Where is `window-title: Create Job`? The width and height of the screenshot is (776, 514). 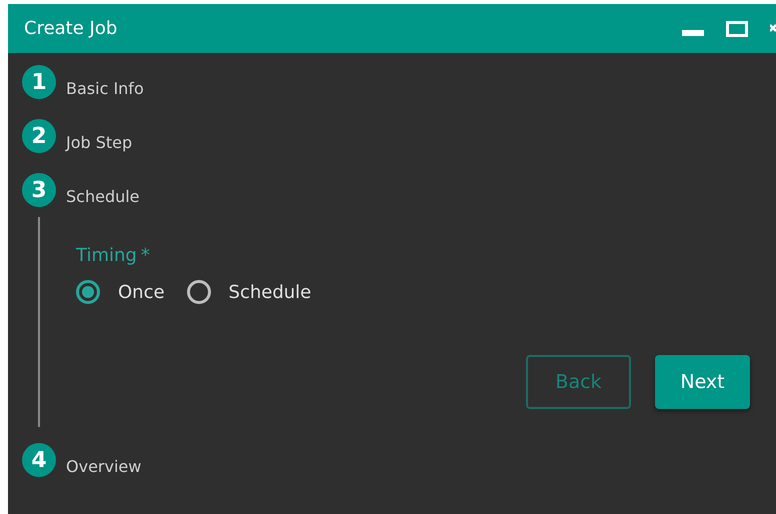
window-title: Create Job is located at coordinates (71, 28).